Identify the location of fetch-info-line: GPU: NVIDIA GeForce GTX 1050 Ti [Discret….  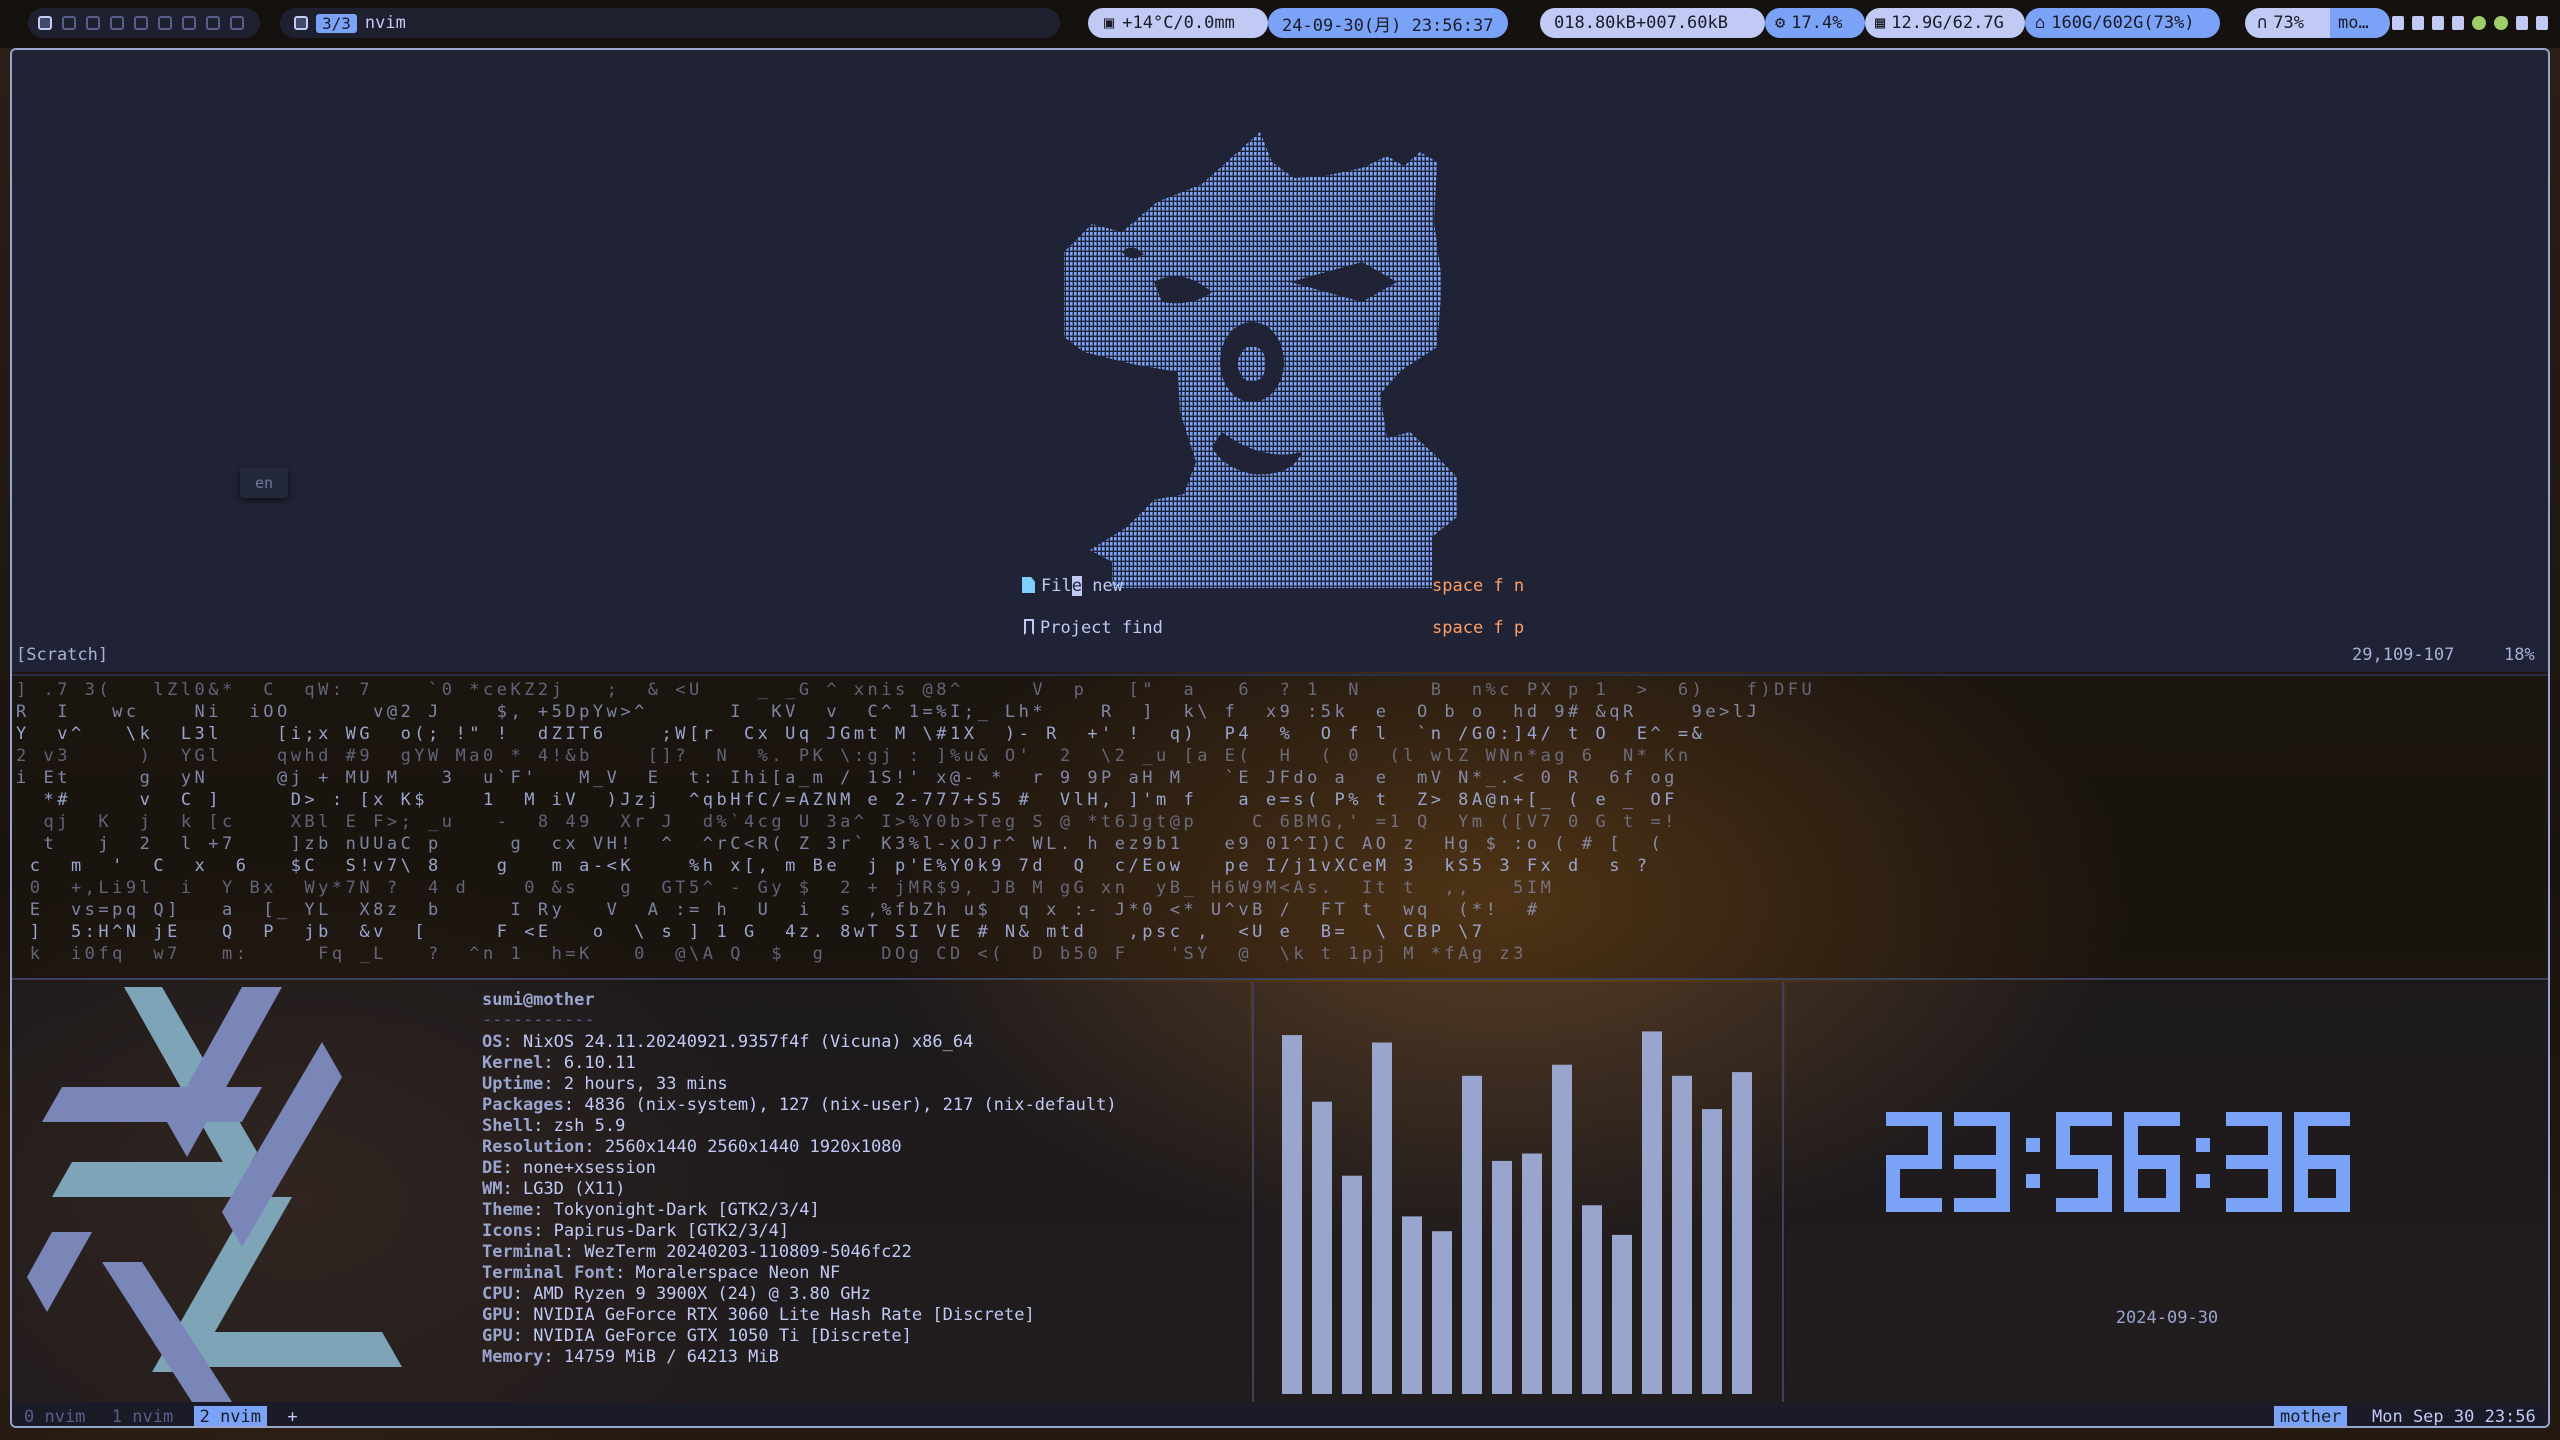
(697, 1336).